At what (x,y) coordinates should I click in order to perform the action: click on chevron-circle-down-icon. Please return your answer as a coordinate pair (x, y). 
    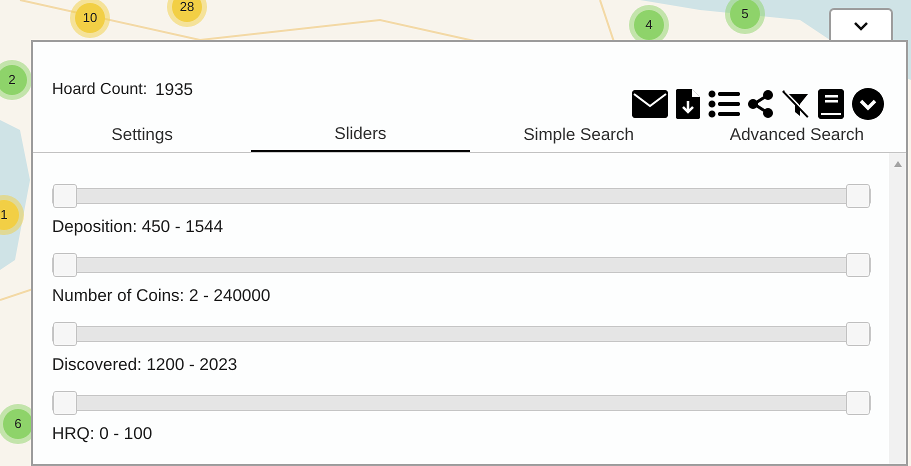
    Looking at the image, I should click on (868, 104).